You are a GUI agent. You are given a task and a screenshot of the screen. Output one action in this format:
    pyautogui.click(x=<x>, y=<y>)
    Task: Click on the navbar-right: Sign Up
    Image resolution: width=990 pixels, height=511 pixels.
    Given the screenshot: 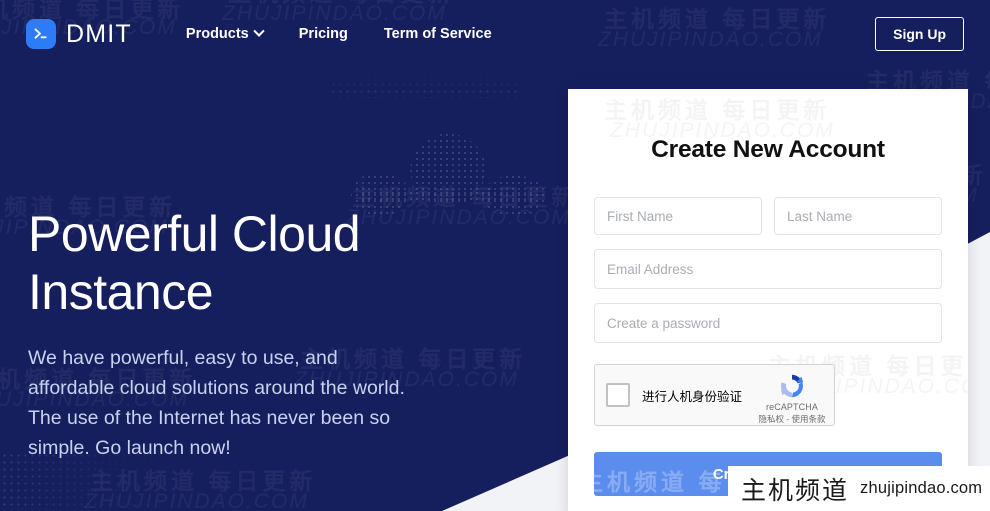 What is the action you would take?
    pyautogui.click(x=919, y=34)
    